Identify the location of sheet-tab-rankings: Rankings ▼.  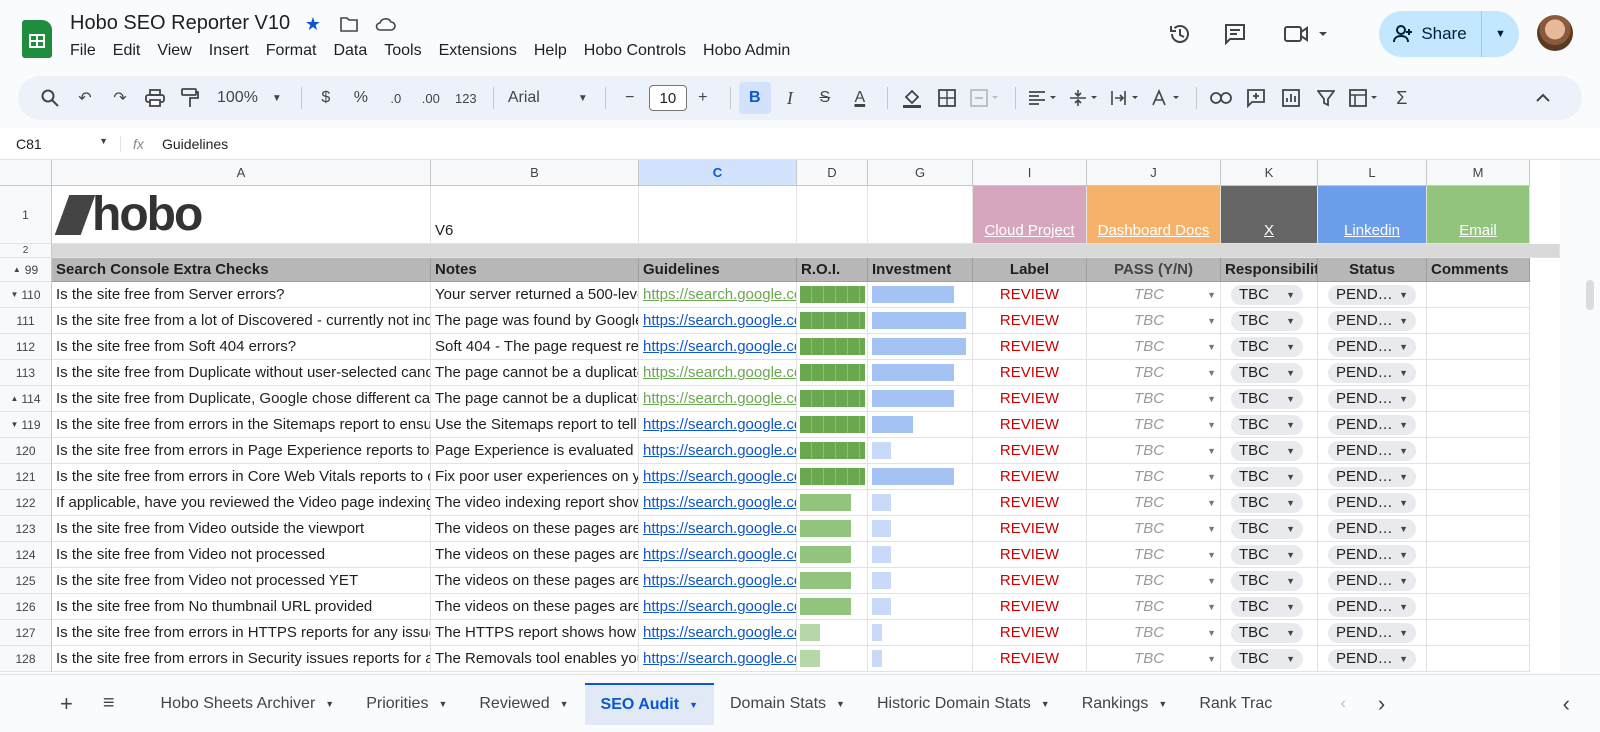
(1125, 704).